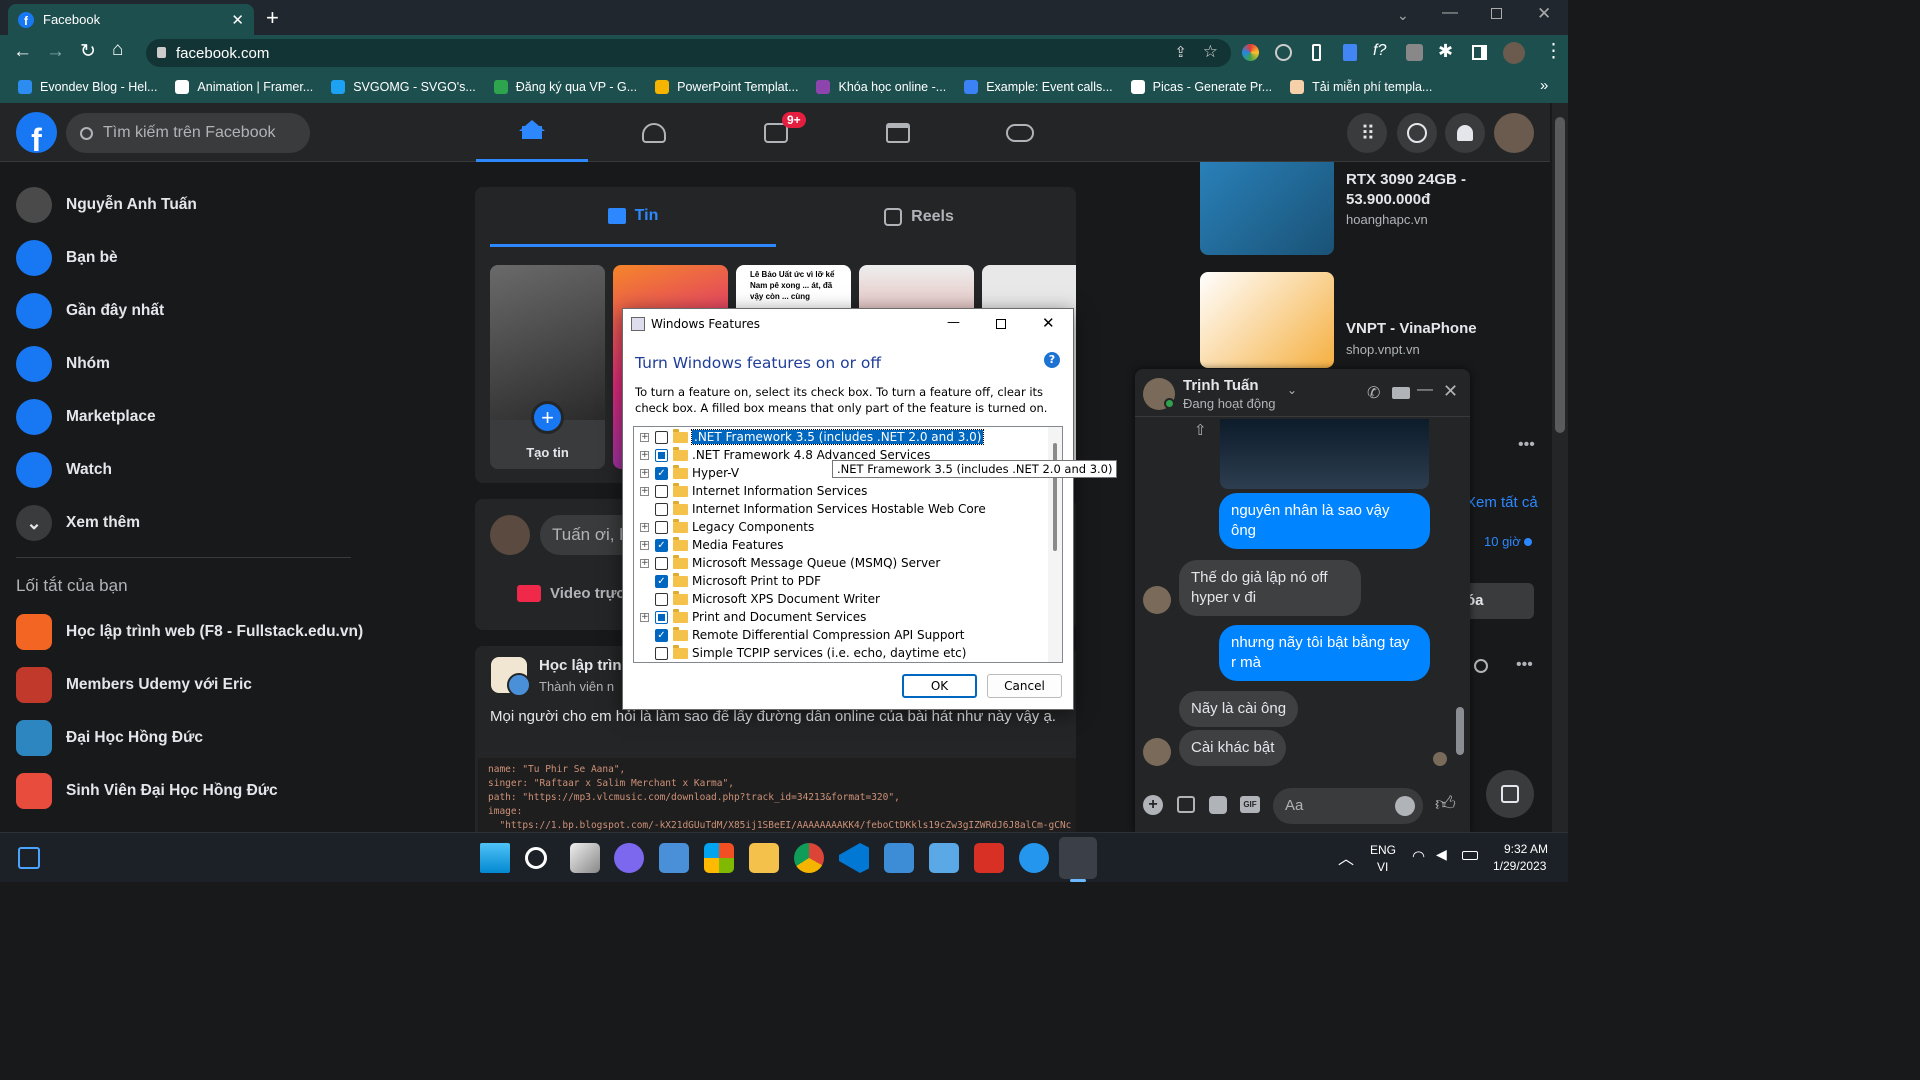 This screenshot has height=1080, width=1920. I want to click on feature-row: + ✓ Media Features, so click(711, 545).